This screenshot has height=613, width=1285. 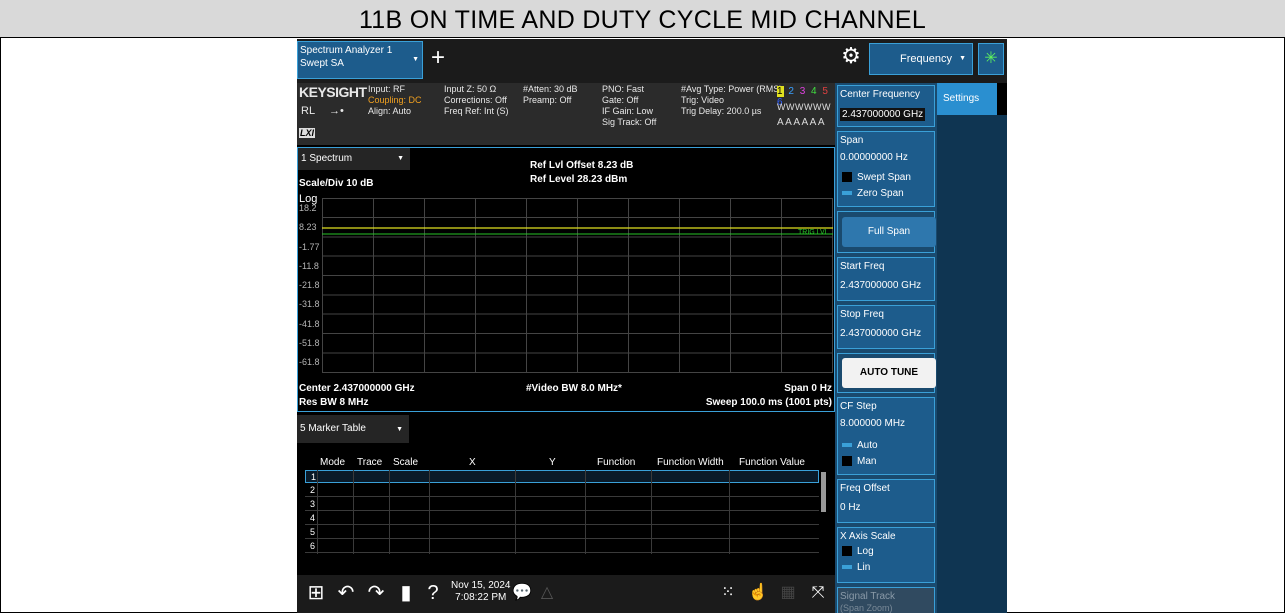 I want to click on frequency-menu-label: Frequency, so click(x=926, y=59).